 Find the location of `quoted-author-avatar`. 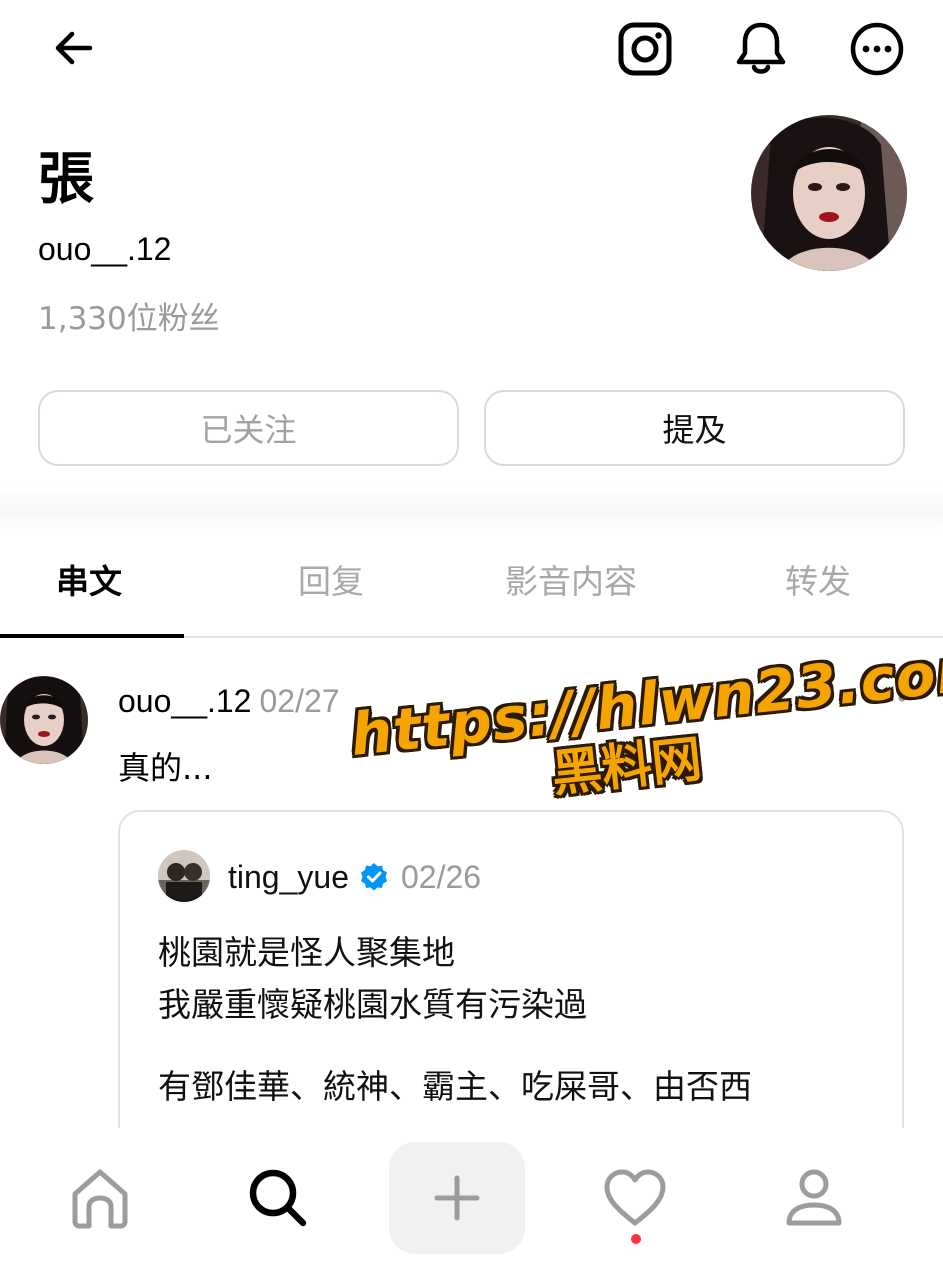

quoted-author-avatar is located at coordinates (184, 876).